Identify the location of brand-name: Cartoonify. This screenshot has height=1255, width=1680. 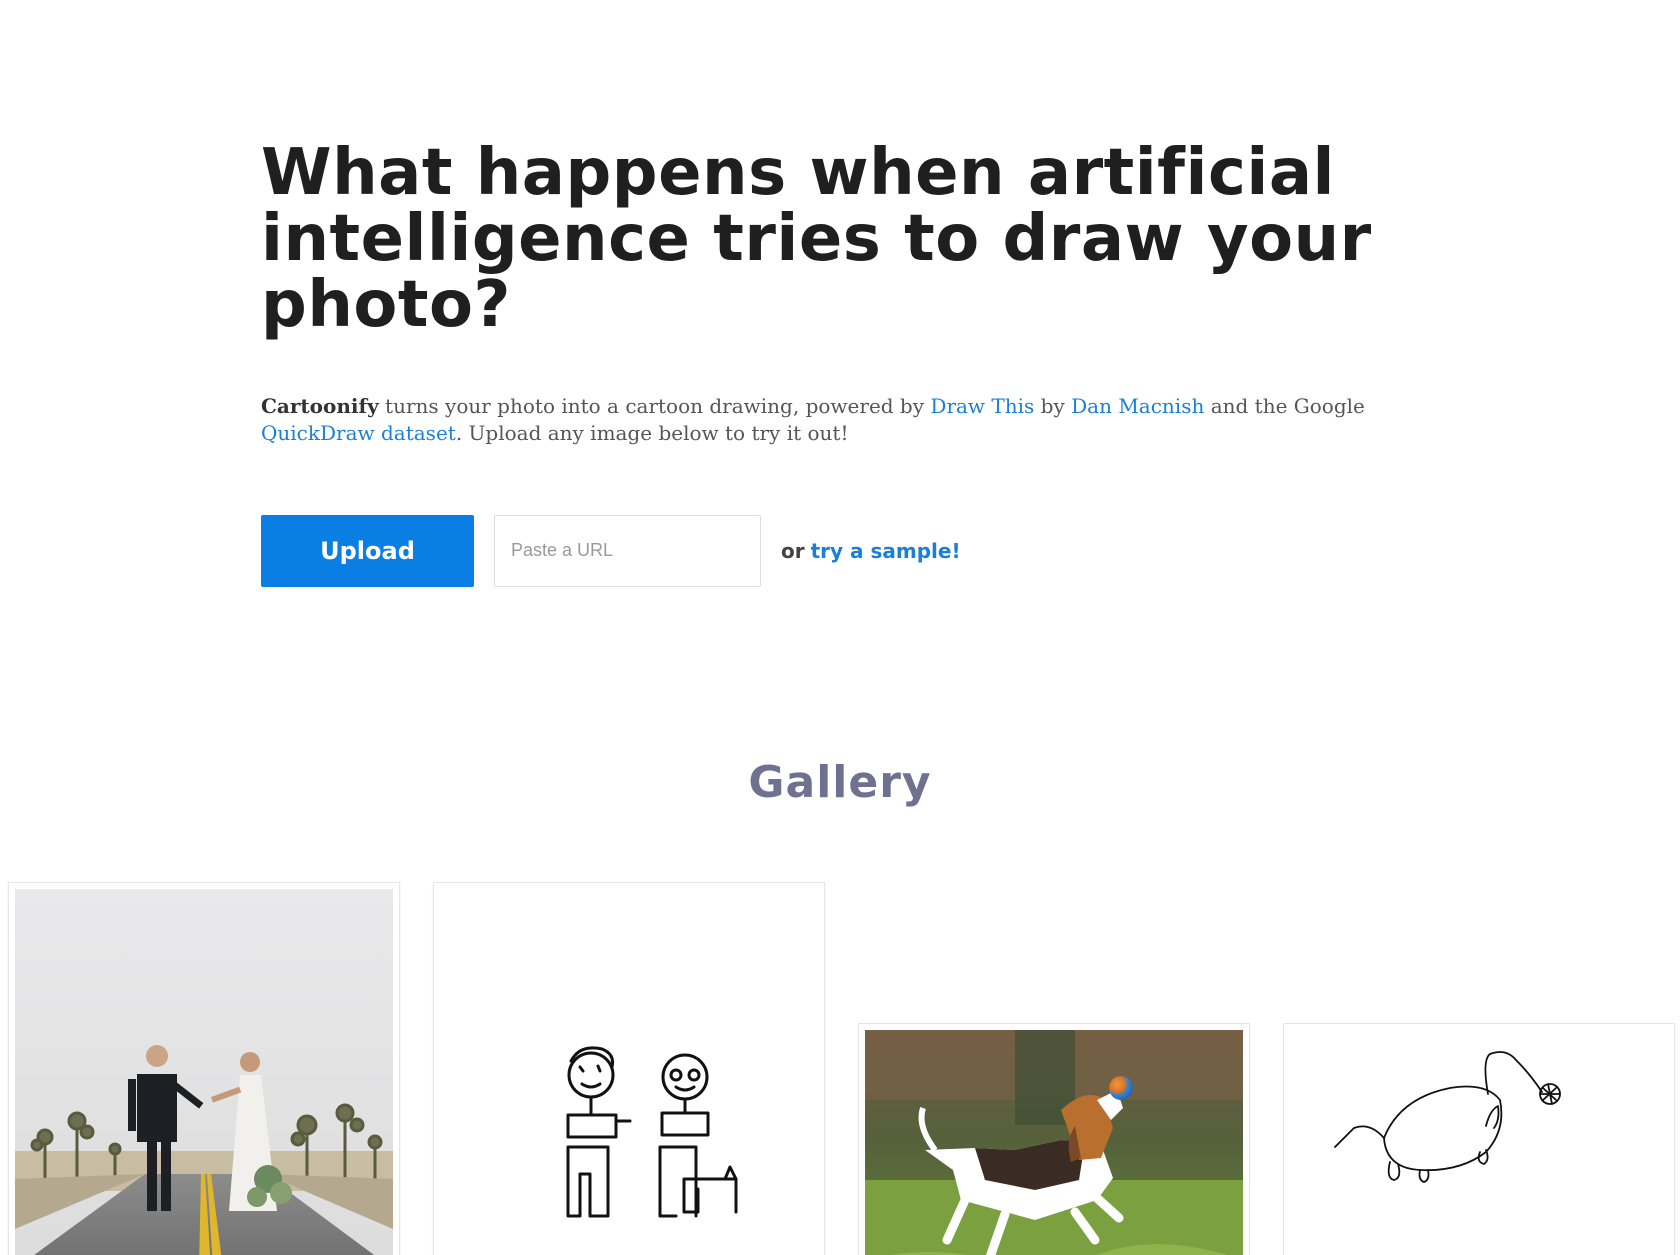
(320, 406).